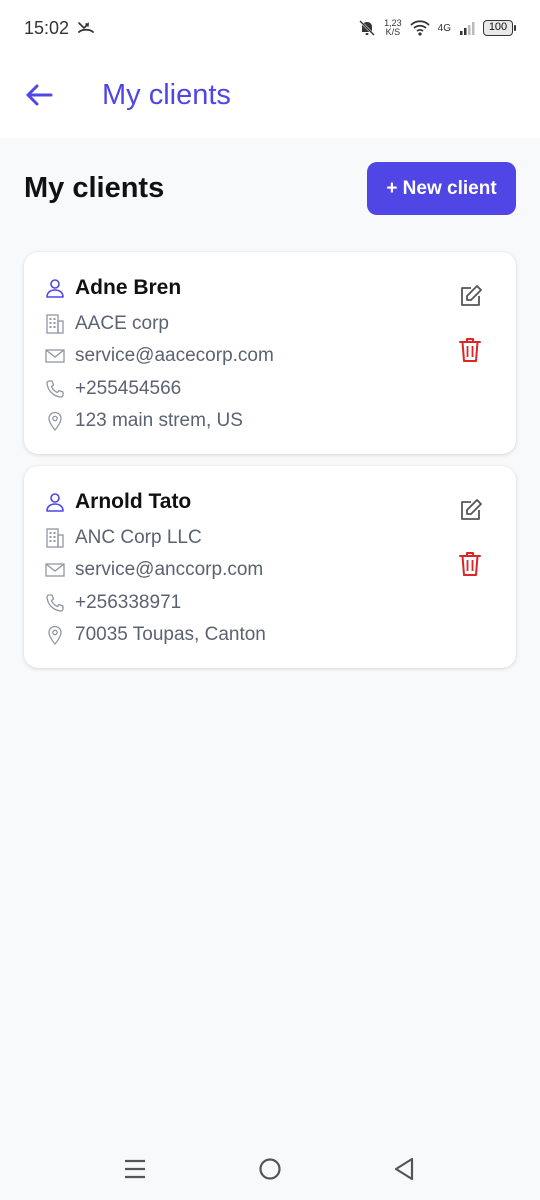 The height and width of the screenshot is (1200, 540). I want to click on status-time: 15:02, so click(47, 27).